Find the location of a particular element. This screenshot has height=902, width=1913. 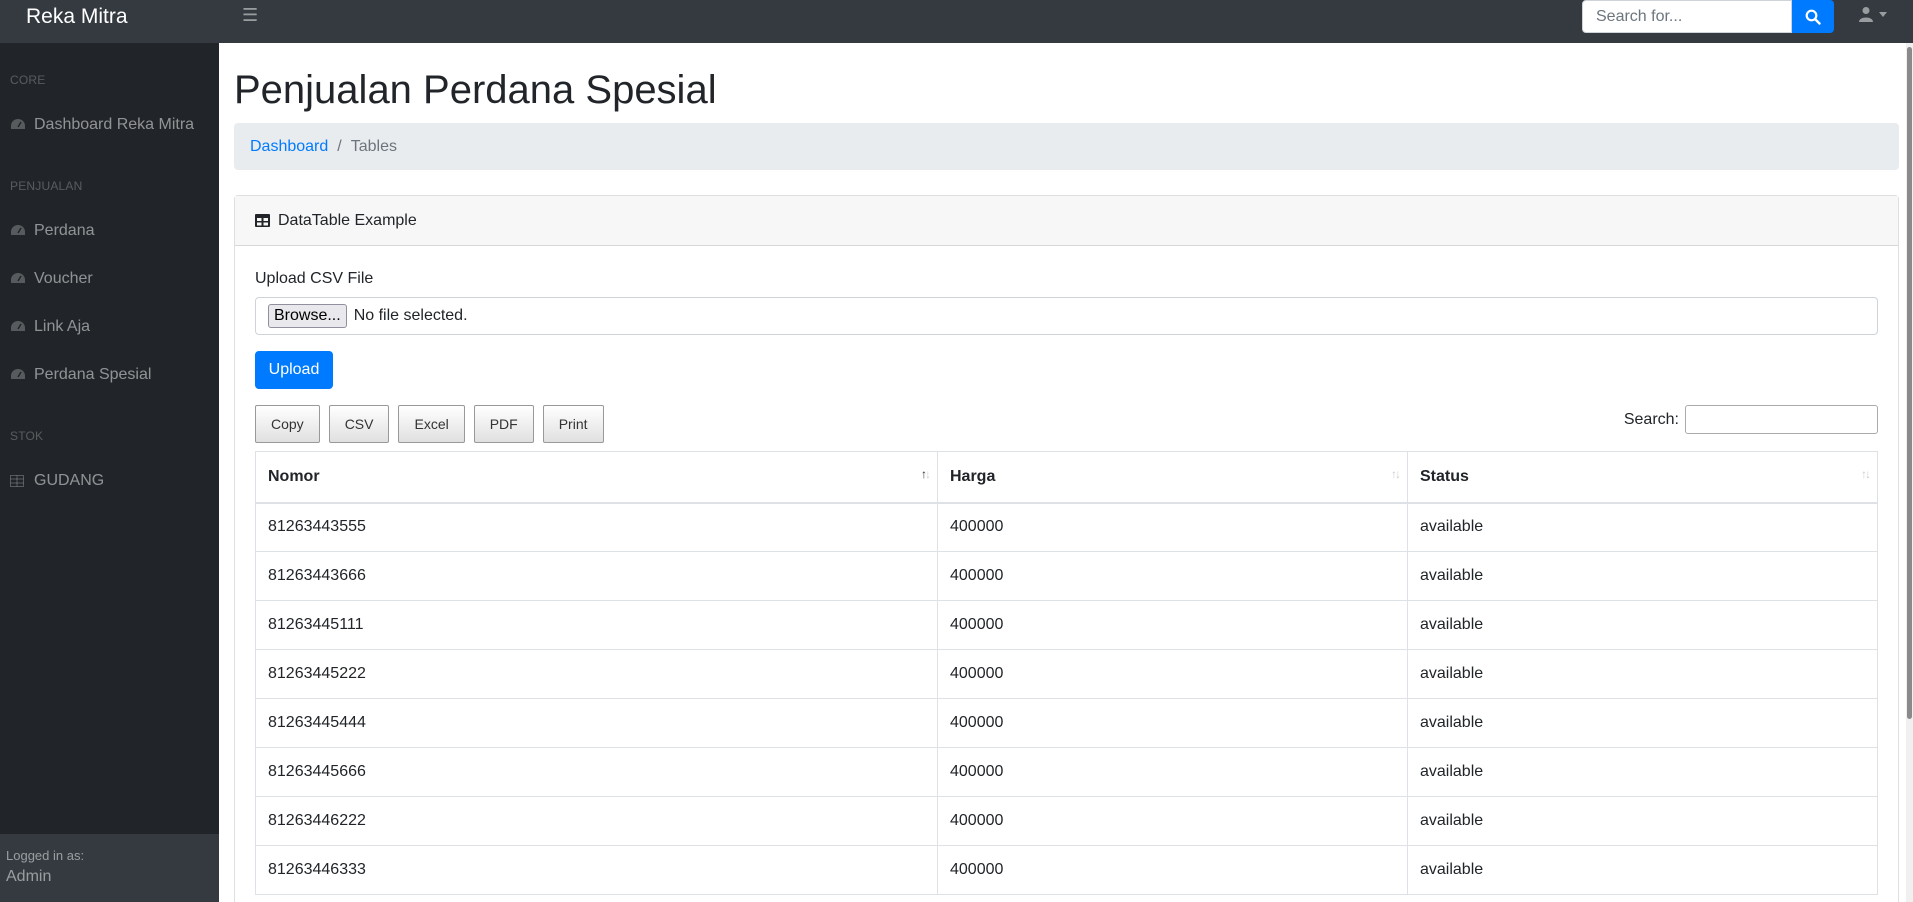

cell-nomor: 81263446333 is located at coordinates (596, 870).